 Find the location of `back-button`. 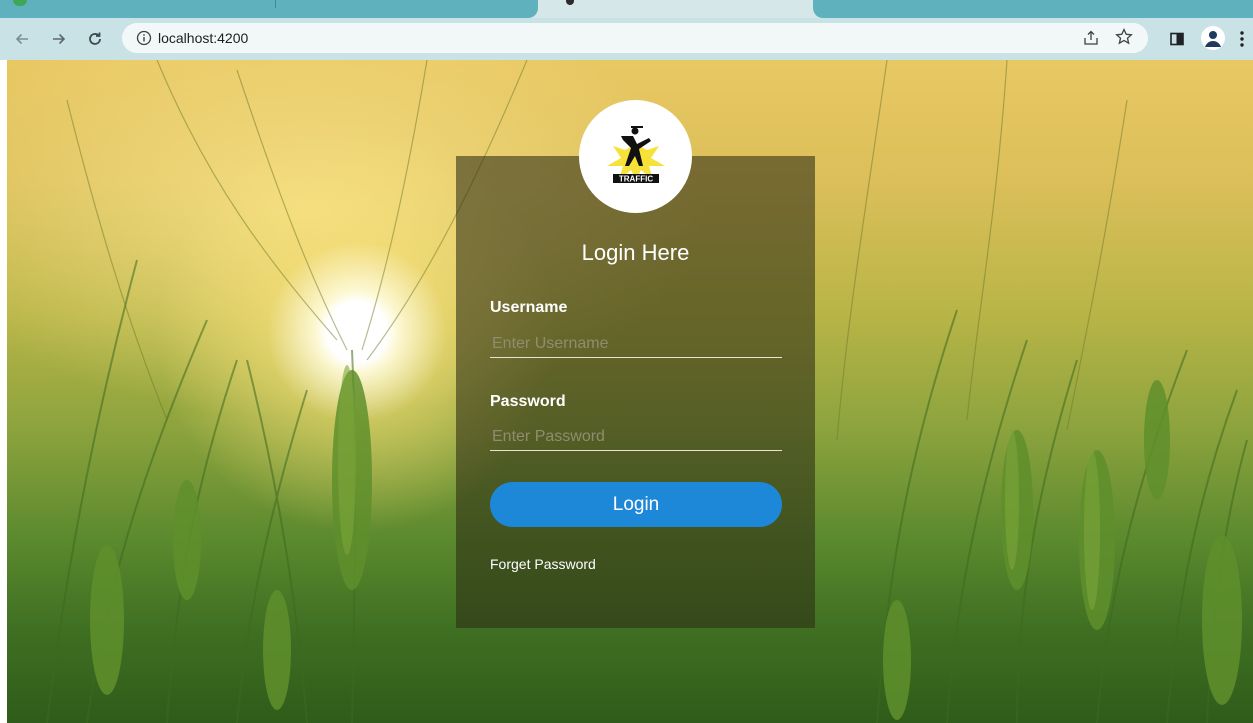

back-button is located at coordinates (22, 39).